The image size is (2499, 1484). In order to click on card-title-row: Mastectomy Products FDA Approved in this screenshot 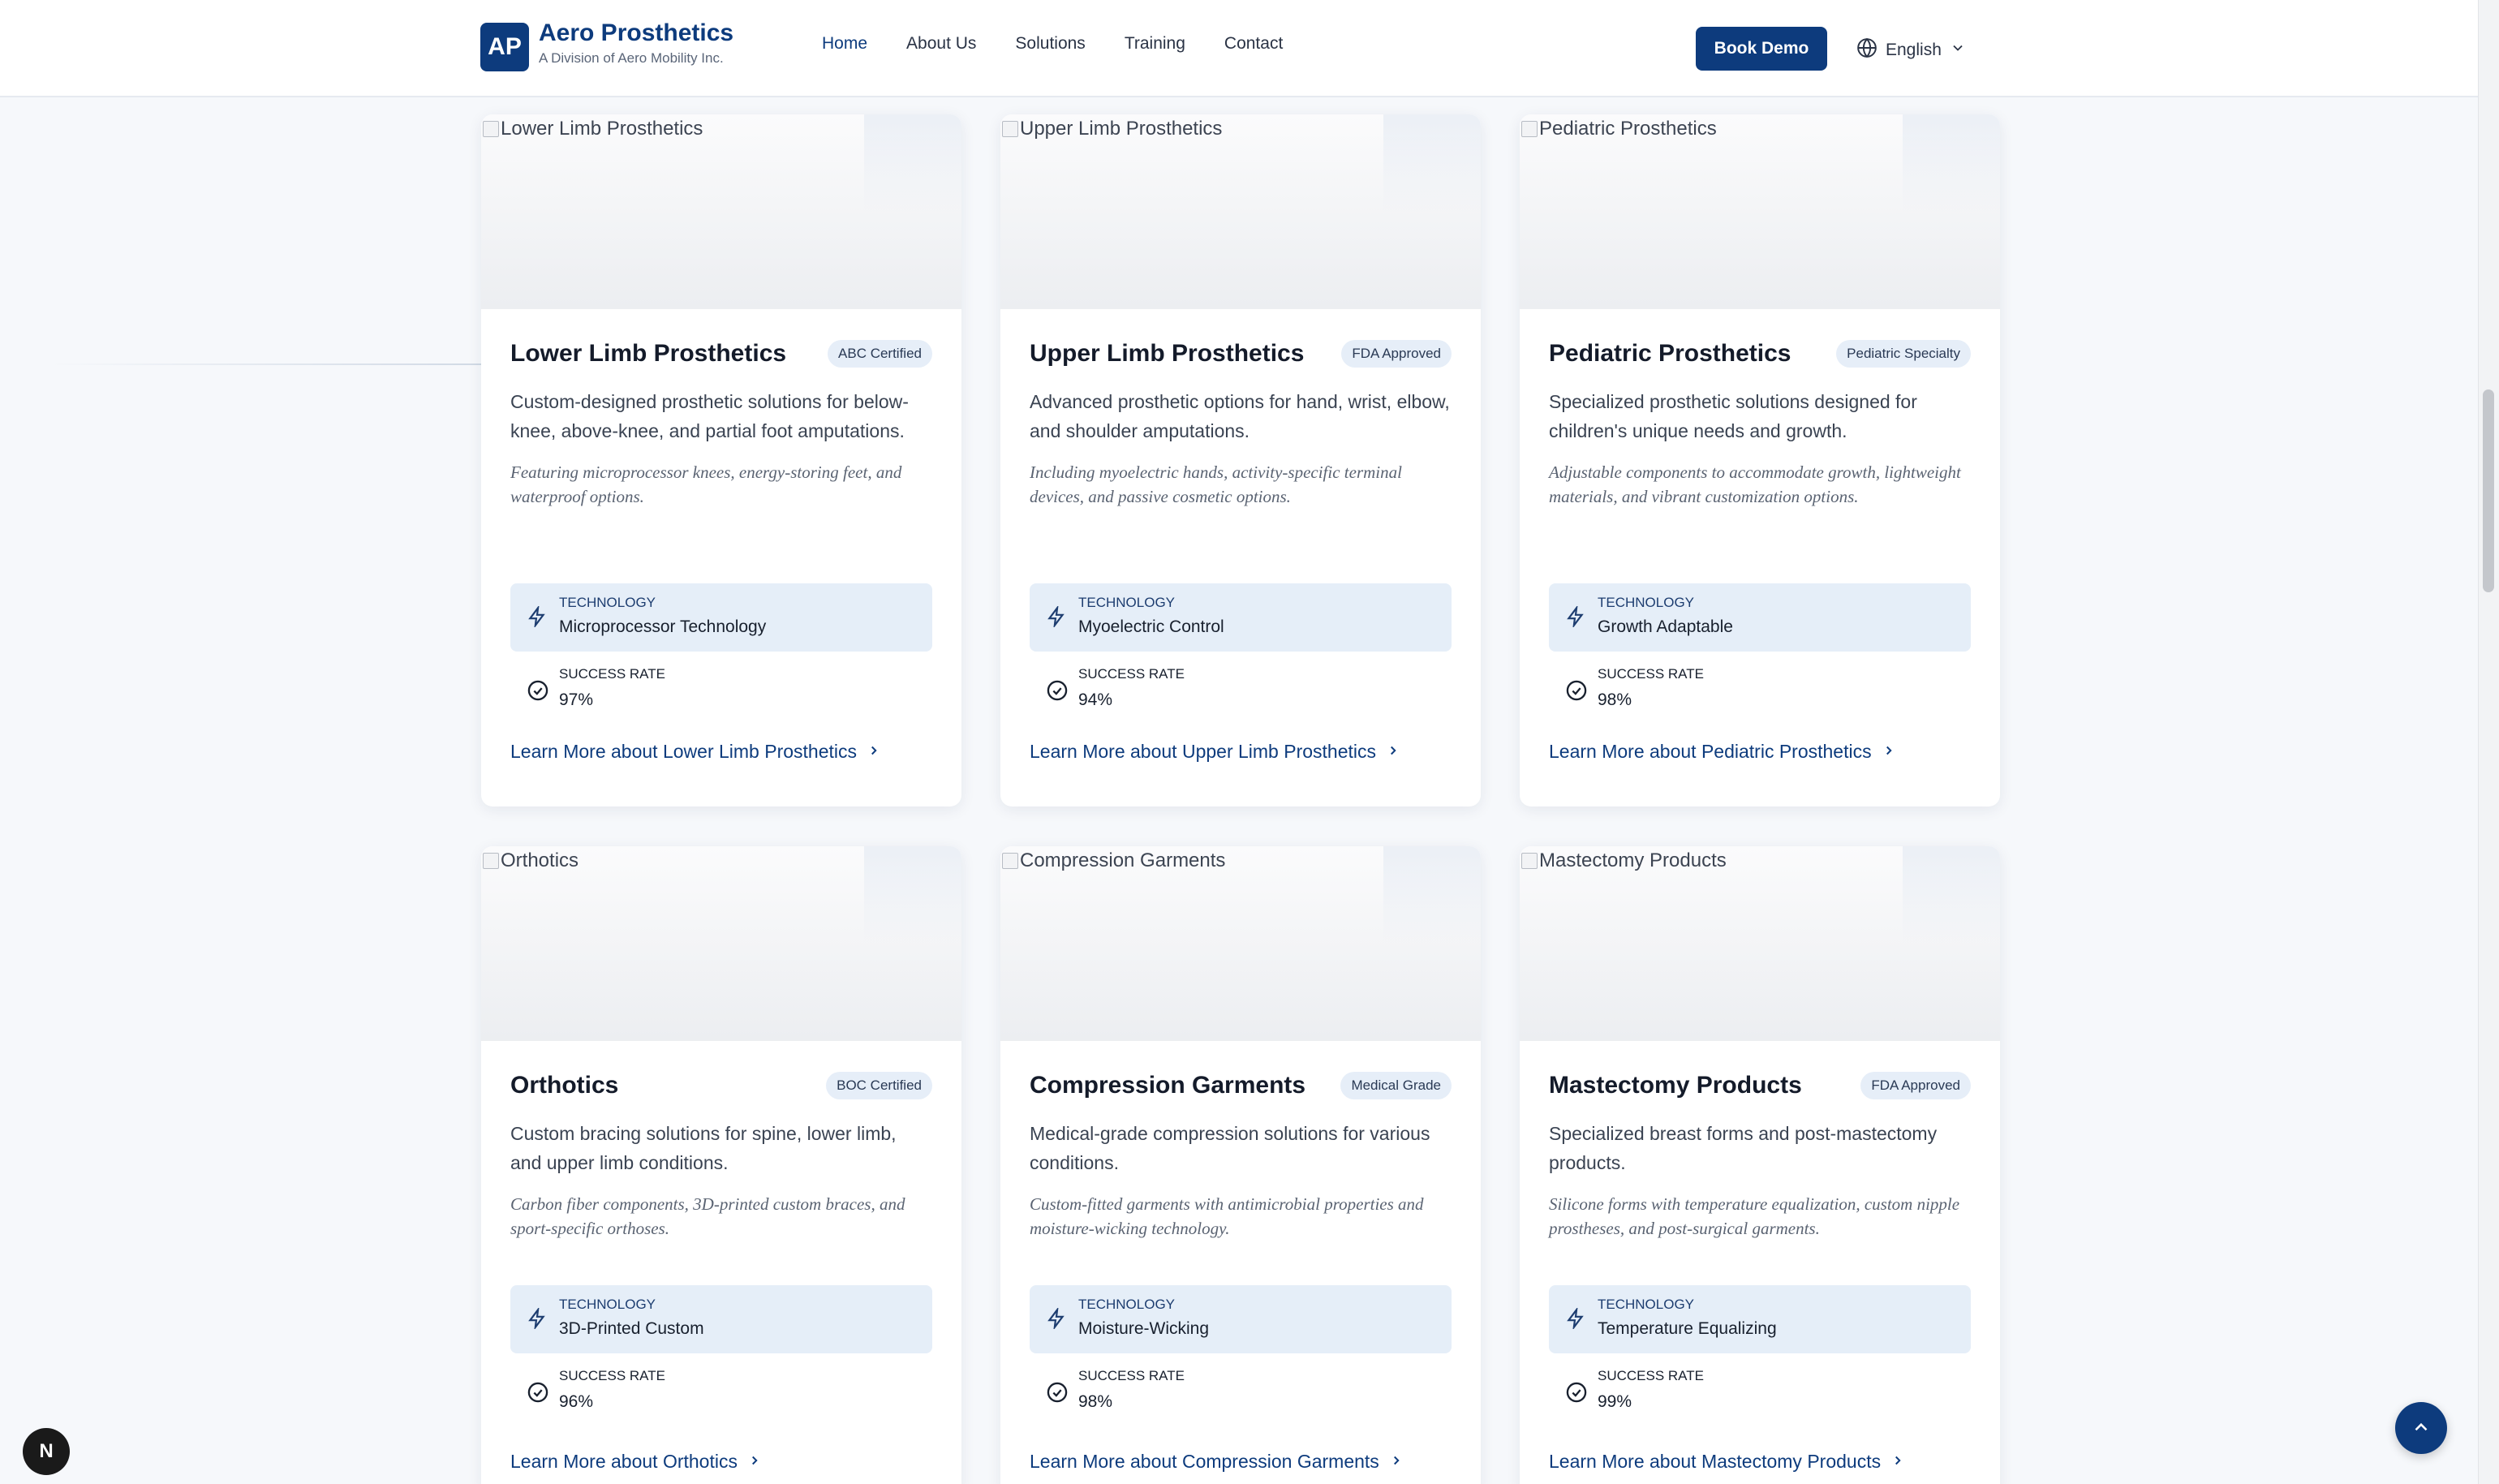, I will do `click(1760, 1085)`.